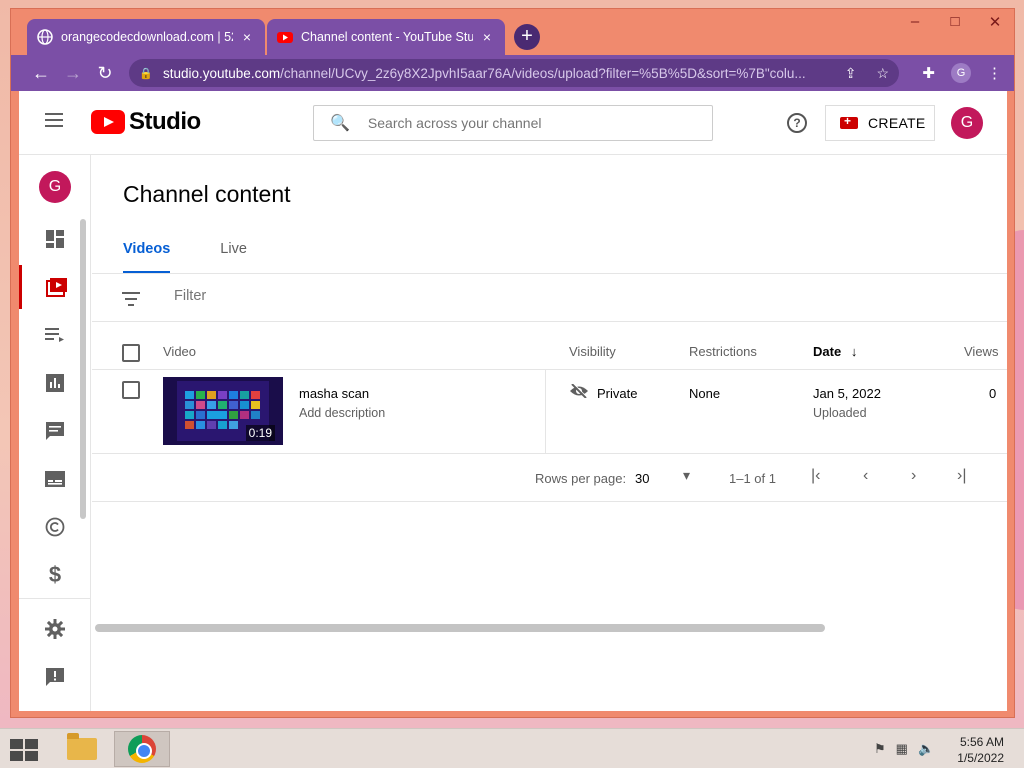 This screenshot has height=768, width=1024. I want to click on video-title: masha scan, so click(334, 393).